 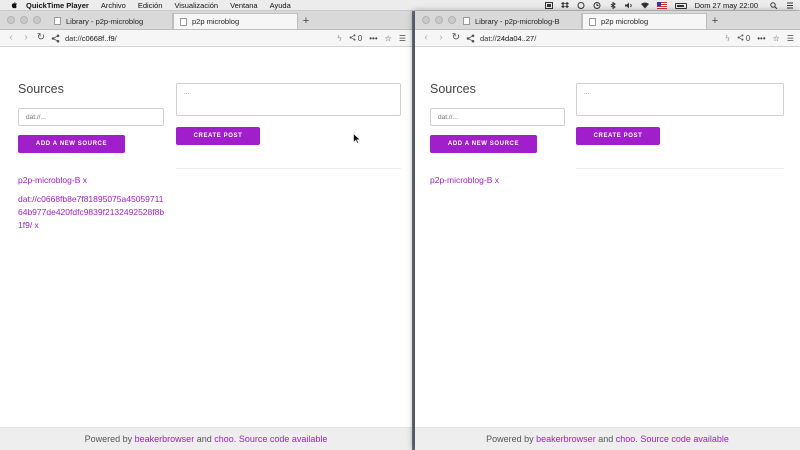 What do you see at coordinates (661, 5) in the screenshot?
I see `input-source-flag-icon` at bounding box center [661, 5].